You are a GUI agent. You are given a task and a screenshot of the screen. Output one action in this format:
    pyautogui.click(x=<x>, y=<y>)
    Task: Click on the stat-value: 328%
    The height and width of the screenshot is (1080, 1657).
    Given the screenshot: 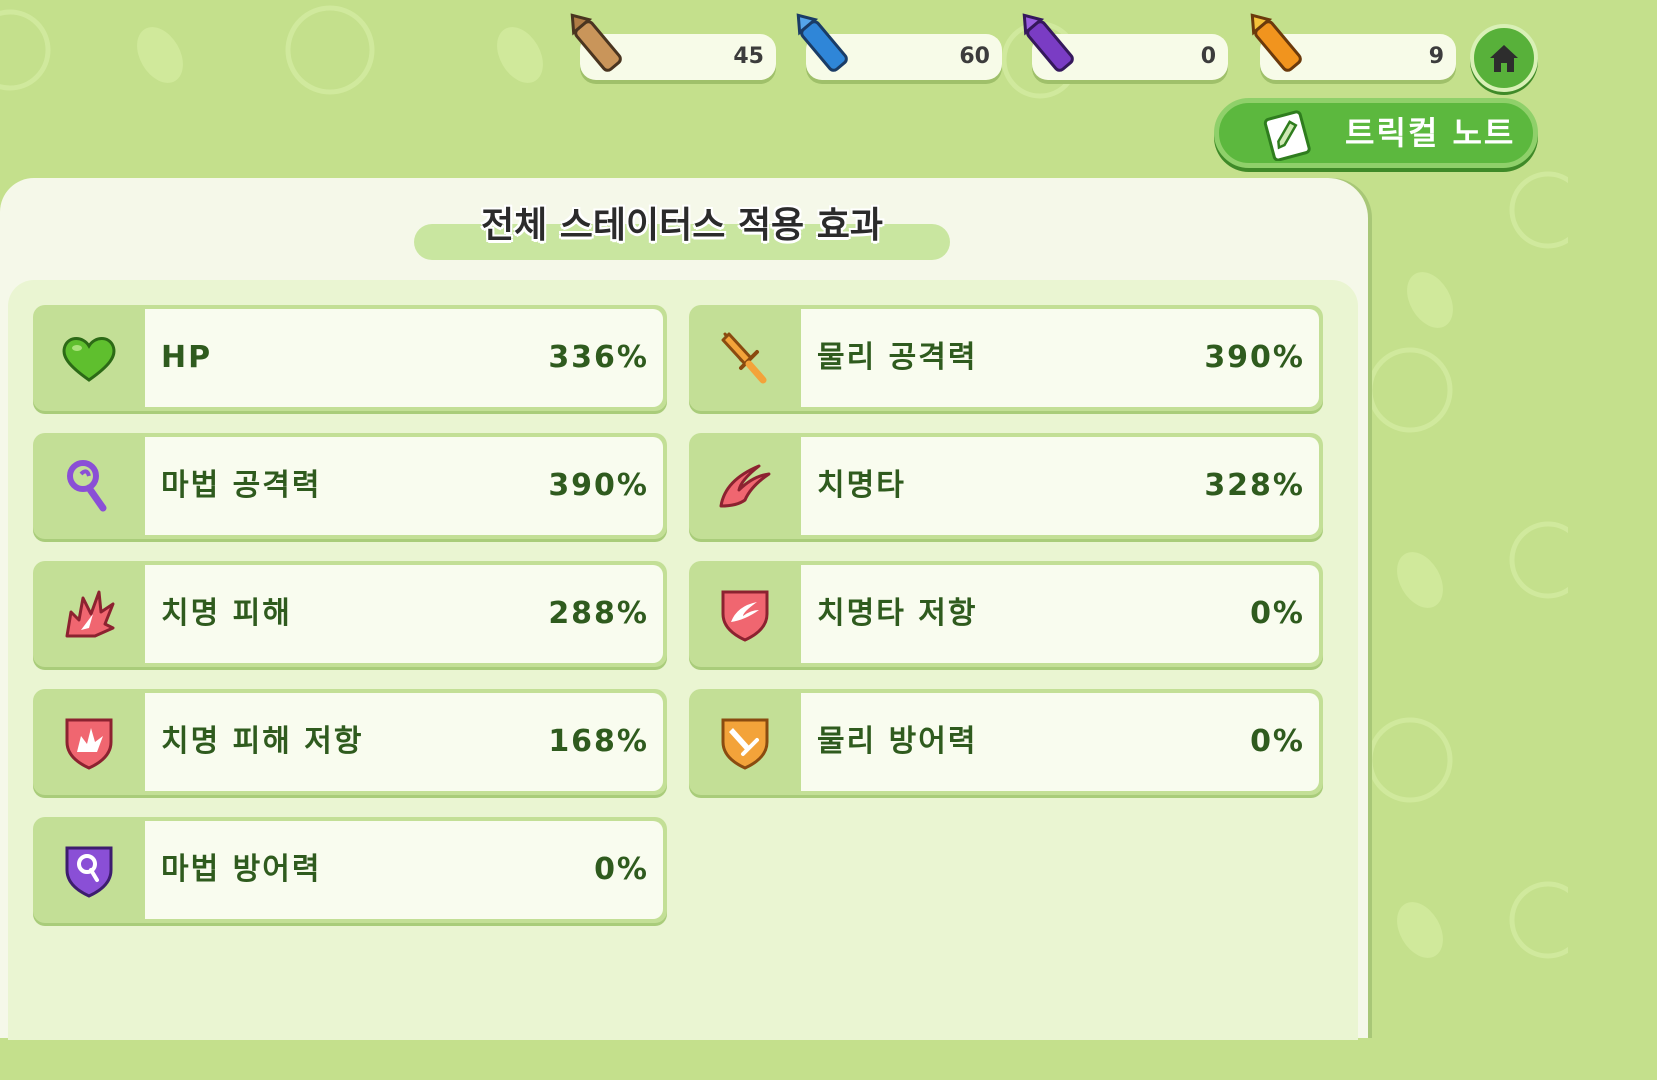 What is the action you would take?
    pyautogui.click(x=1254, y=485)
    